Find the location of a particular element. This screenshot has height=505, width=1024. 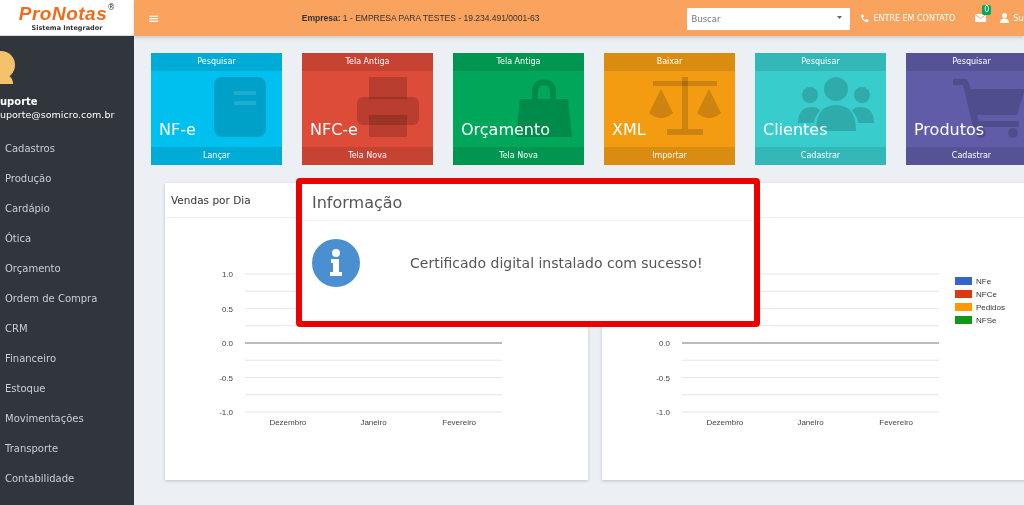

nav-item: Produção is located at coordinates (67, 179).